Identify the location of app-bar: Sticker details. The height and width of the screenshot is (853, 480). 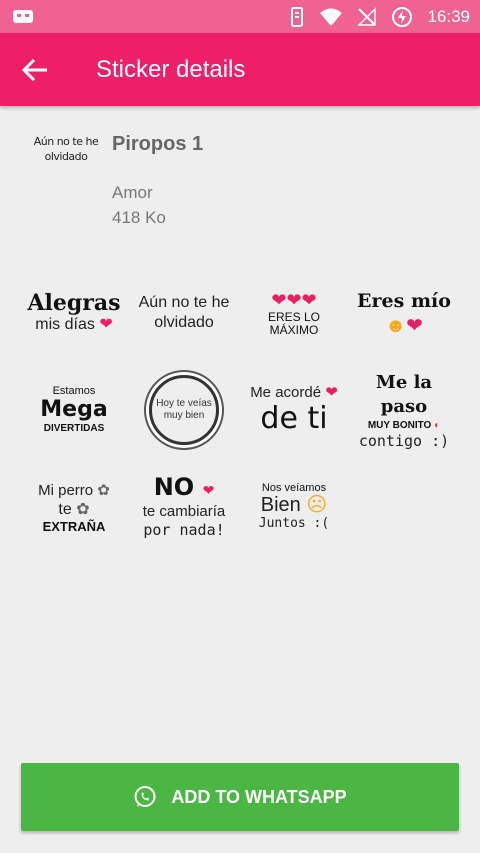
(240, 69).